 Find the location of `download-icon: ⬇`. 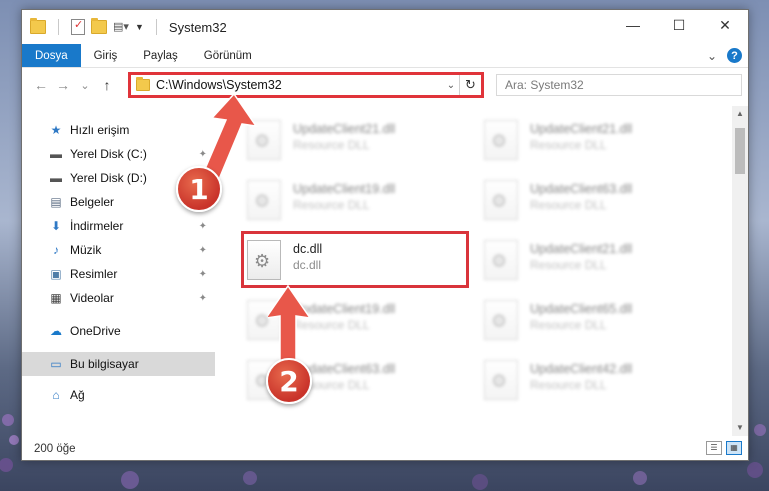

download-icon: ⬇ is located at coordinates (56, 226).